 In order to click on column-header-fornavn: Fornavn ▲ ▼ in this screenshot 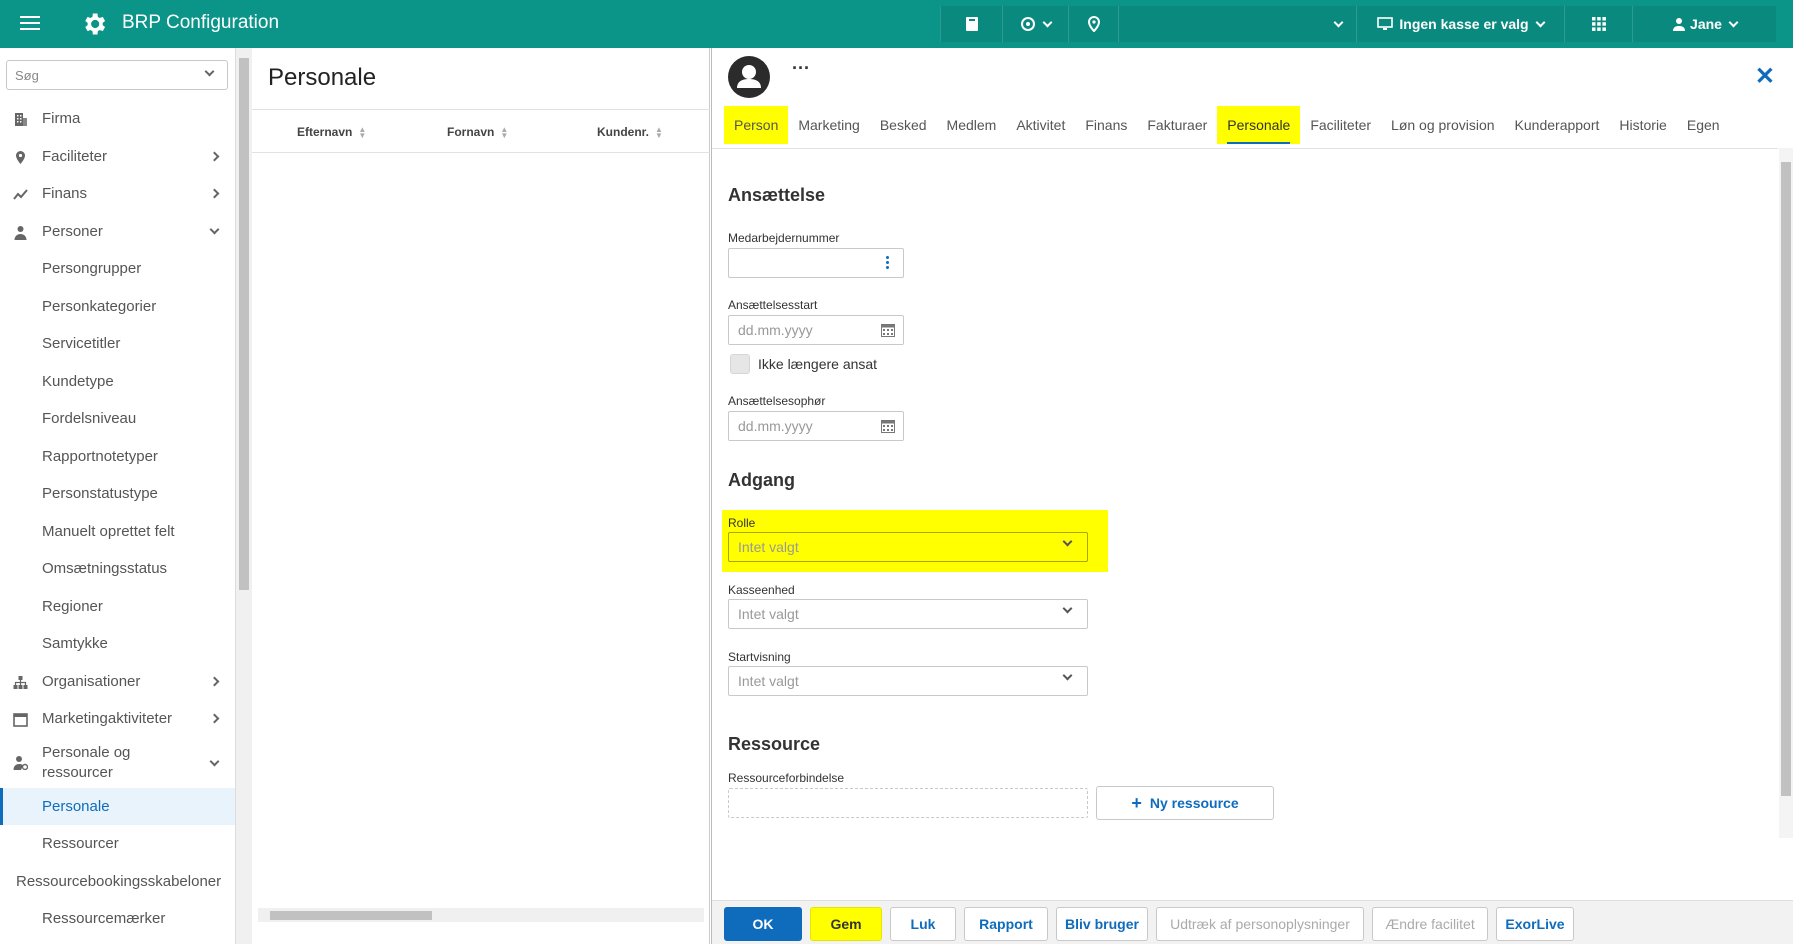, I will do `click(477, 132)`.